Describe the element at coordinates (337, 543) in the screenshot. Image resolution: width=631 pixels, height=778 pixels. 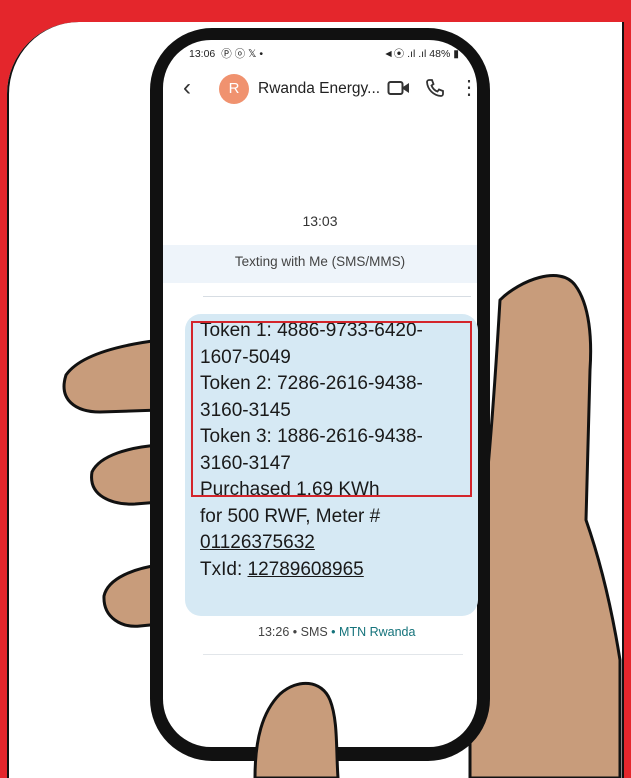
I see `meter-number-link: 01126375632` at that location.